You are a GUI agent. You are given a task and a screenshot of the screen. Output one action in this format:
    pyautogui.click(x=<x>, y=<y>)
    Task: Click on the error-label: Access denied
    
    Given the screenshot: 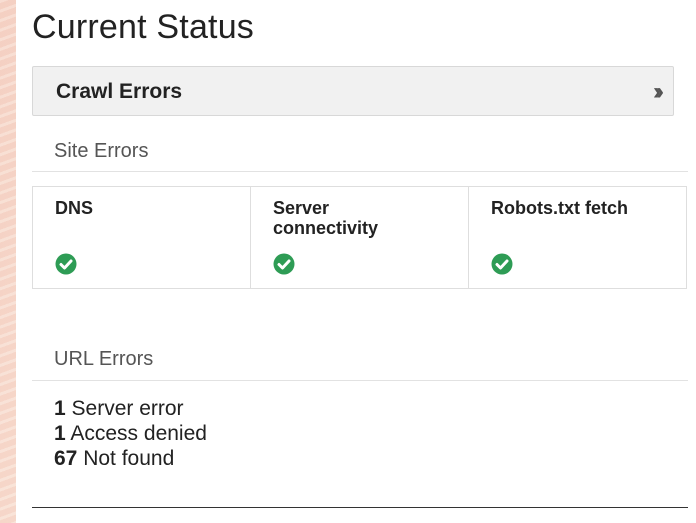 What is the action you would take?
    pyautogui.click(x=138, y=433)
    